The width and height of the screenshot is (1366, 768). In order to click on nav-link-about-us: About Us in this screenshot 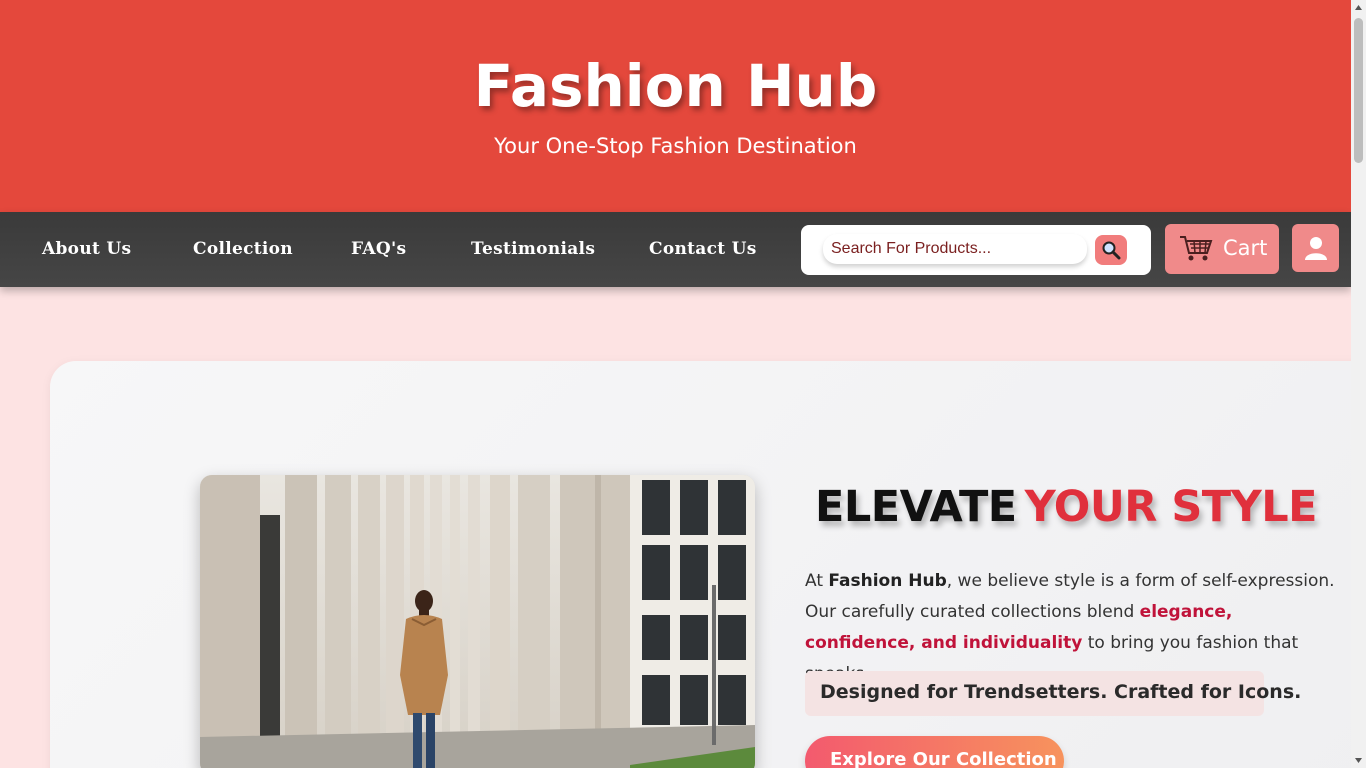, I will do `click(86, 249)`.